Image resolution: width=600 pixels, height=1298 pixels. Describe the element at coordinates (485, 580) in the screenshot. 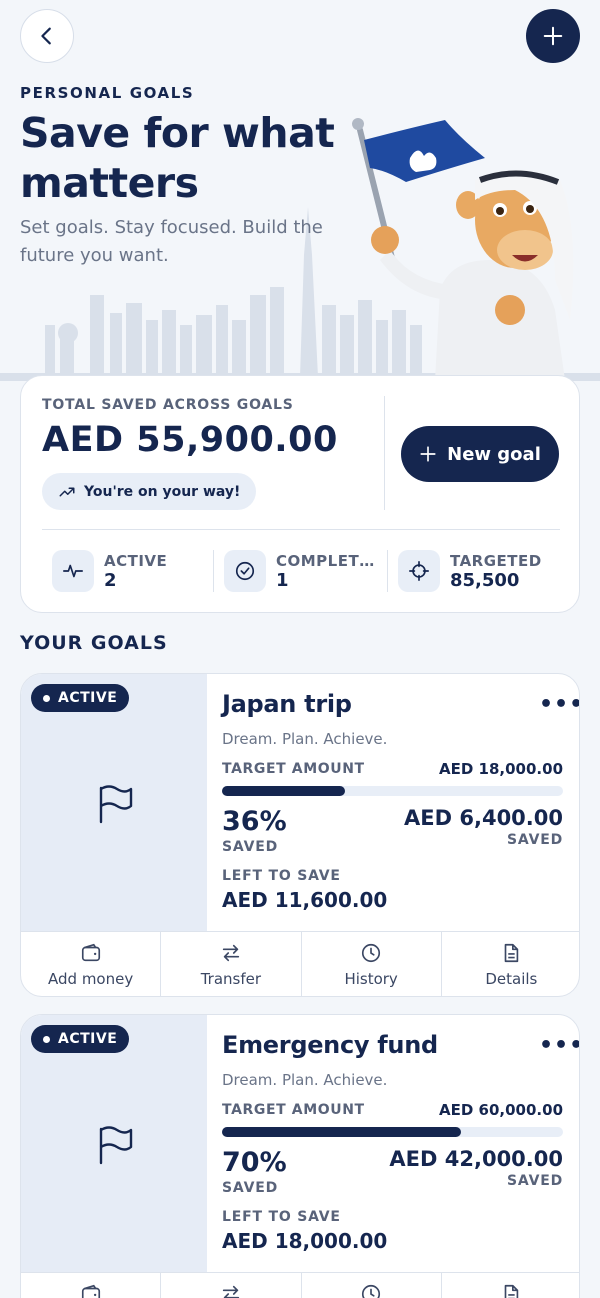

I see `stat-value: 85,500` at that location.